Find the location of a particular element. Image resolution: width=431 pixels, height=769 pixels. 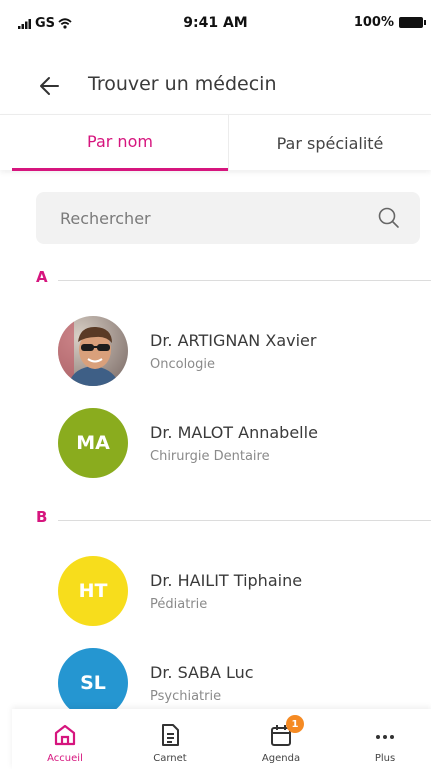

doctor-row-hailit: HT Dr. HAILIT Tiphaine Pédiatrie is located at coordinates (215, 596).